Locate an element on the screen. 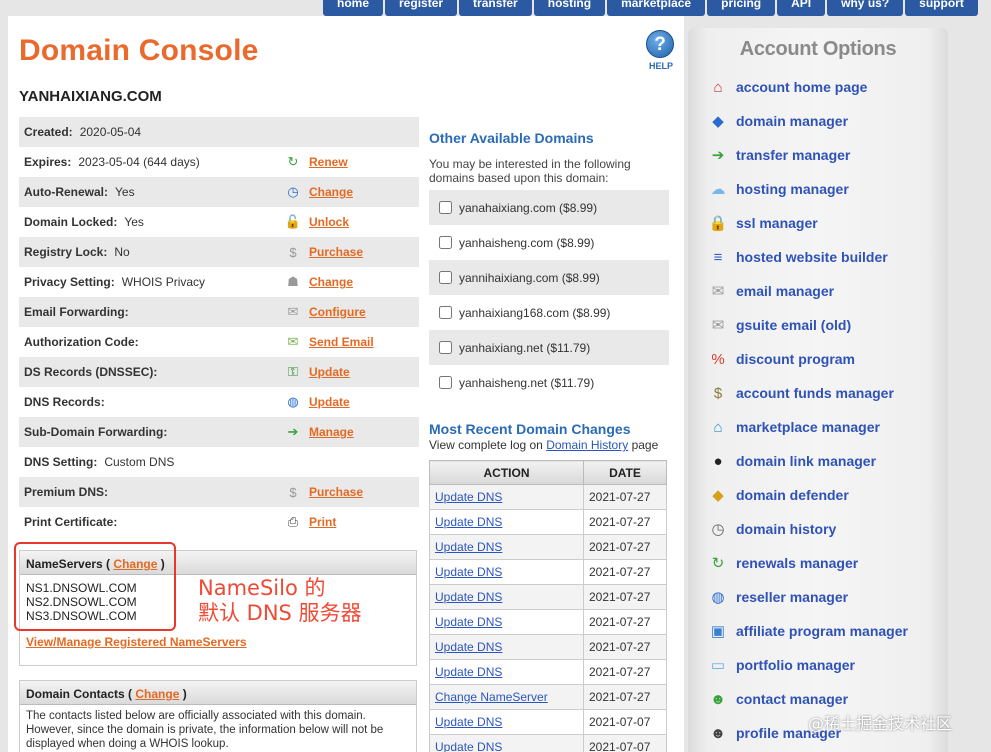 Image resolution: width=991 pixels, height=752 pixels. account-option-item: $ account funds manager is located at coordinates (808, 393).